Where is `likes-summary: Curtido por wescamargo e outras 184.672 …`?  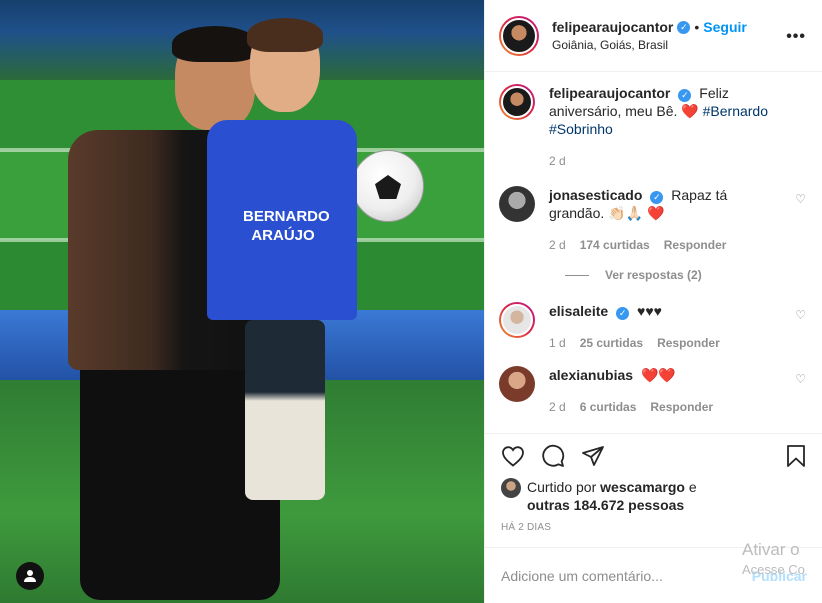
likes-summary: Curtido por wescamargo e outras 184.672 … is located at coordinates (653, 496).